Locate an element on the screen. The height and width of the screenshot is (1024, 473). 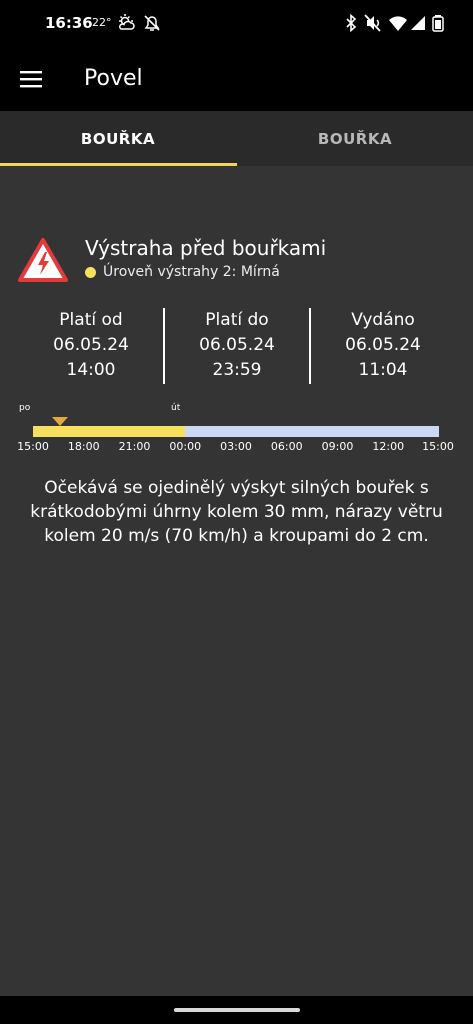
hamburger-menu-icon is located at coordinates (32, 79).